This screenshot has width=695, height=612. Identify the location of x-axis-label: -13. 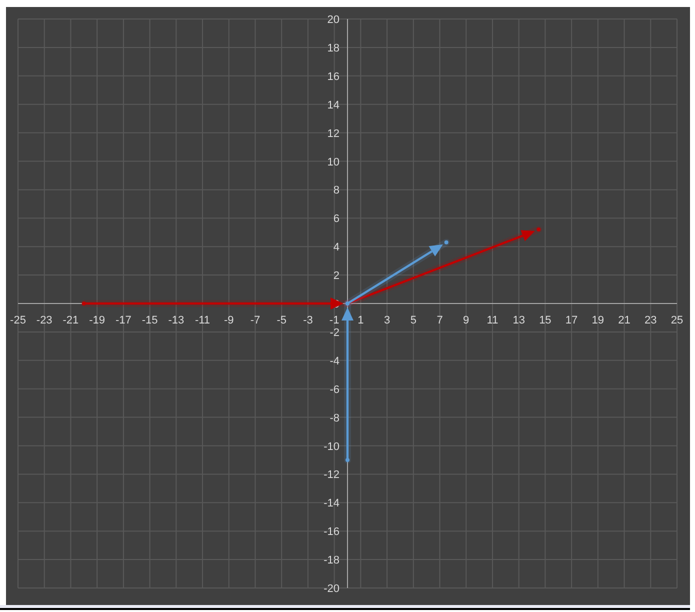
(176, 320).